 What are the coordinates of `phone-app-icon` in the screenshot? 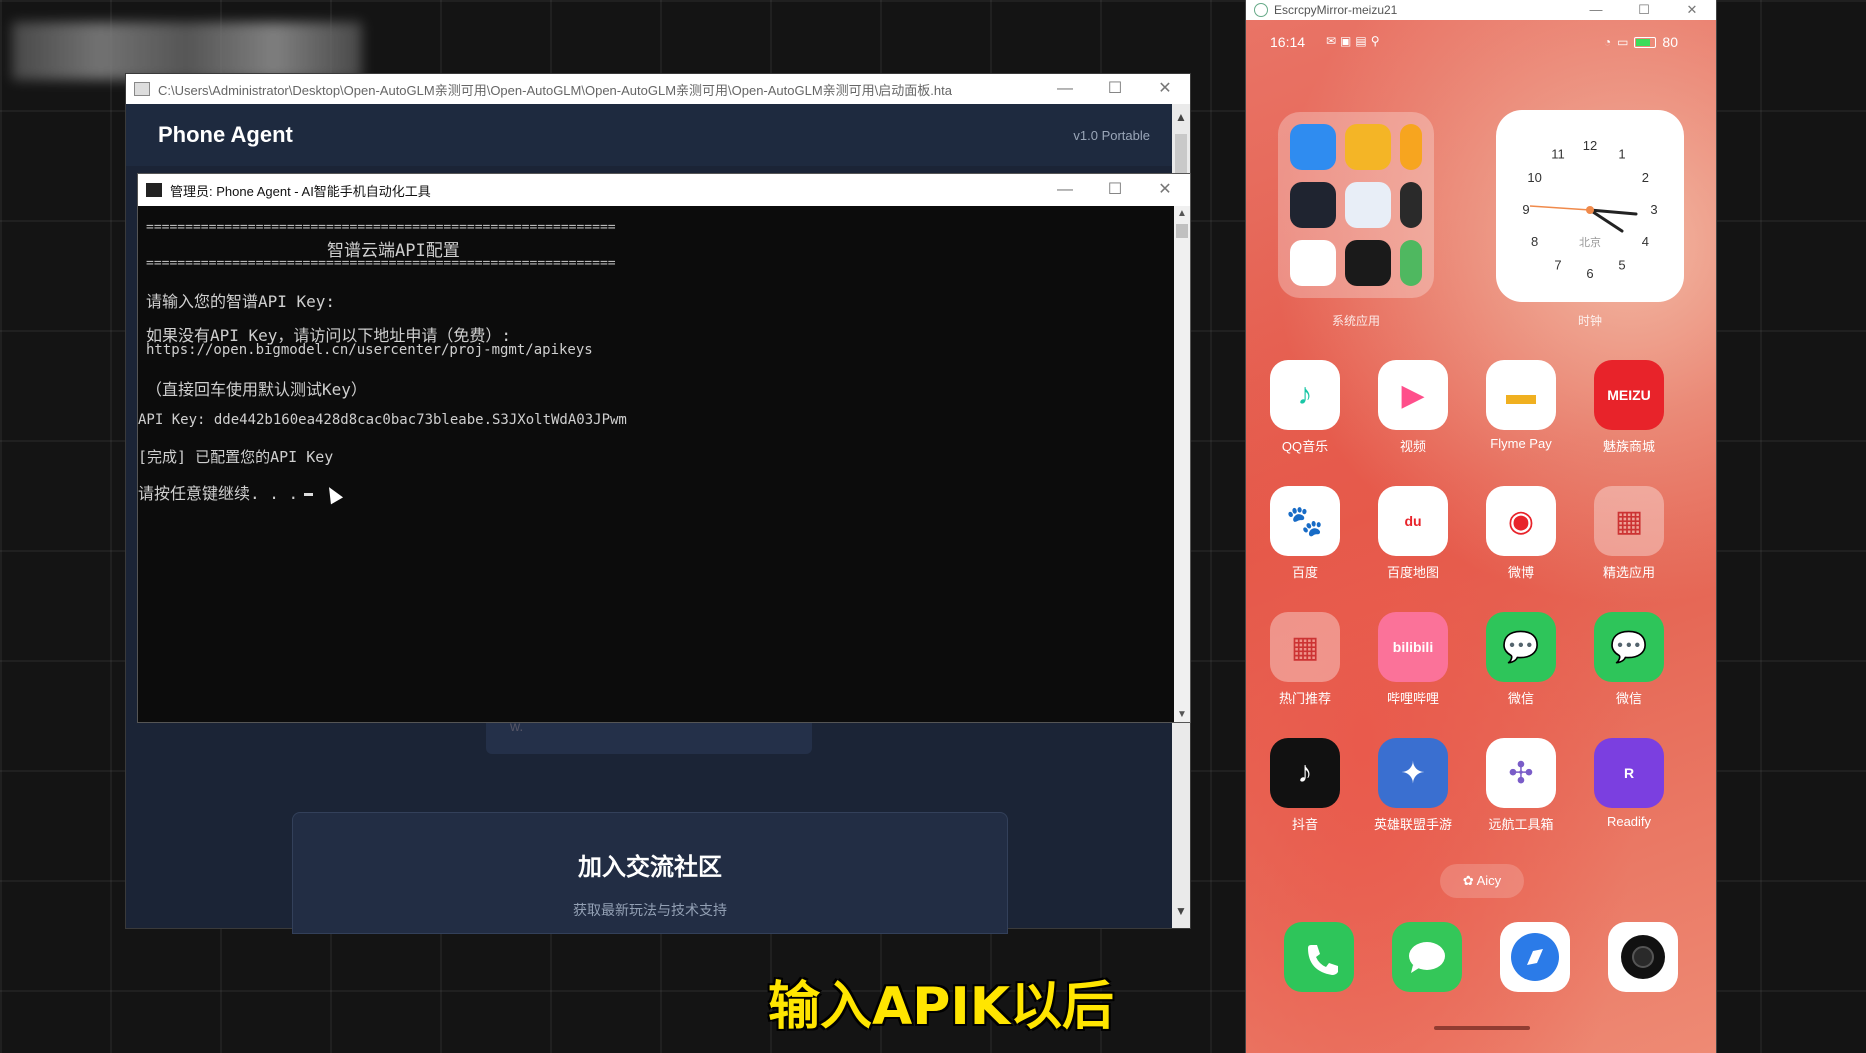 It's located at (1319, 957).